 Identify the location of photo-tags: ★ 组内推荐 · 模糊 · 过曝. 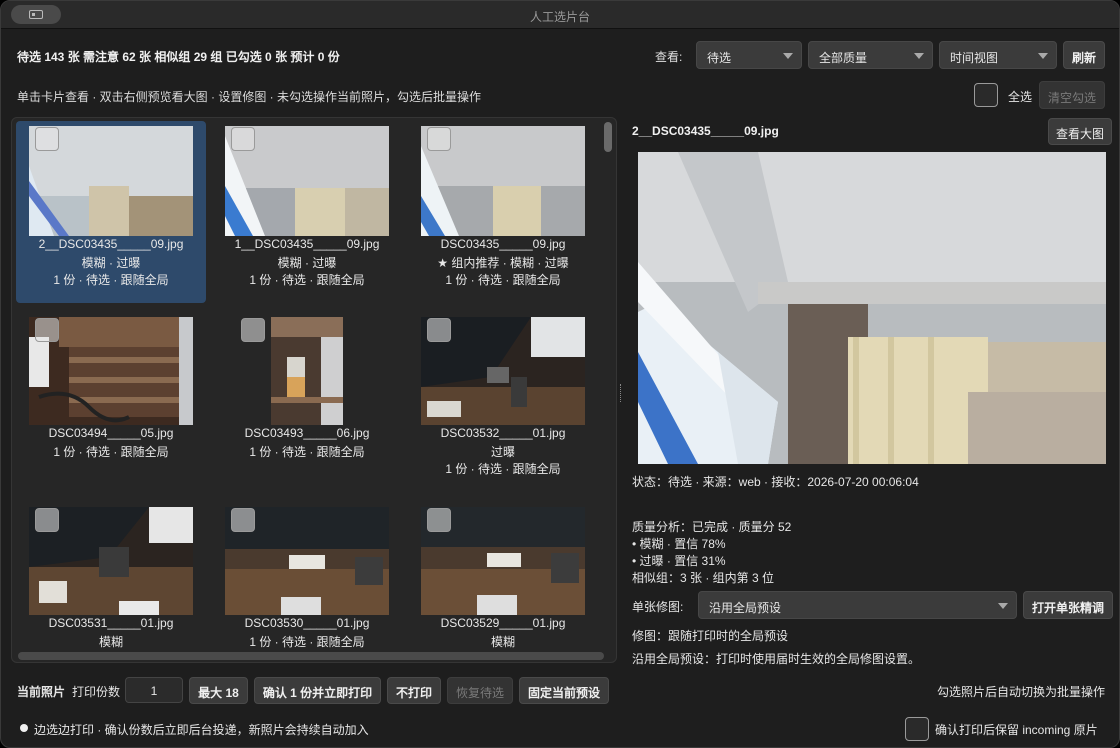
(503, 263).